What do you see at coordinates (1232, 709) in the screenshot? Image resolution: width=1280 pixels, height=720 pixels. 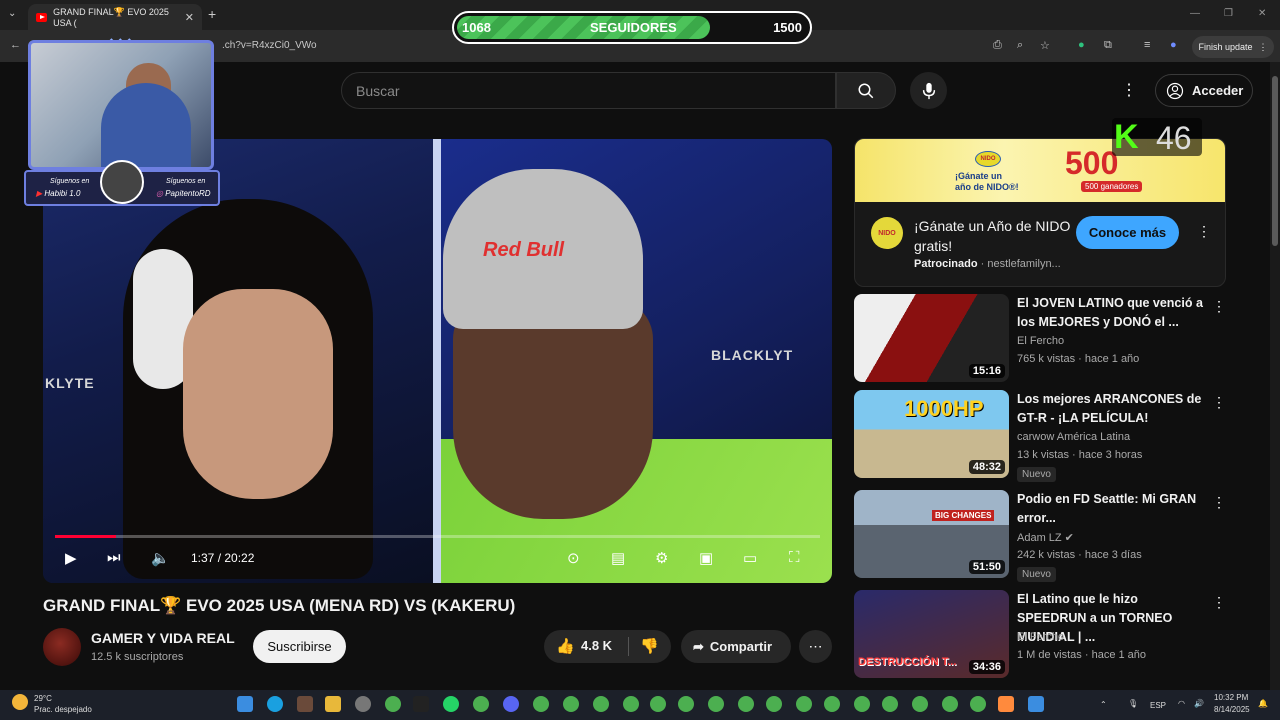 I see `clock-date: 8/14/2025` at bounding box center [1232, 709].